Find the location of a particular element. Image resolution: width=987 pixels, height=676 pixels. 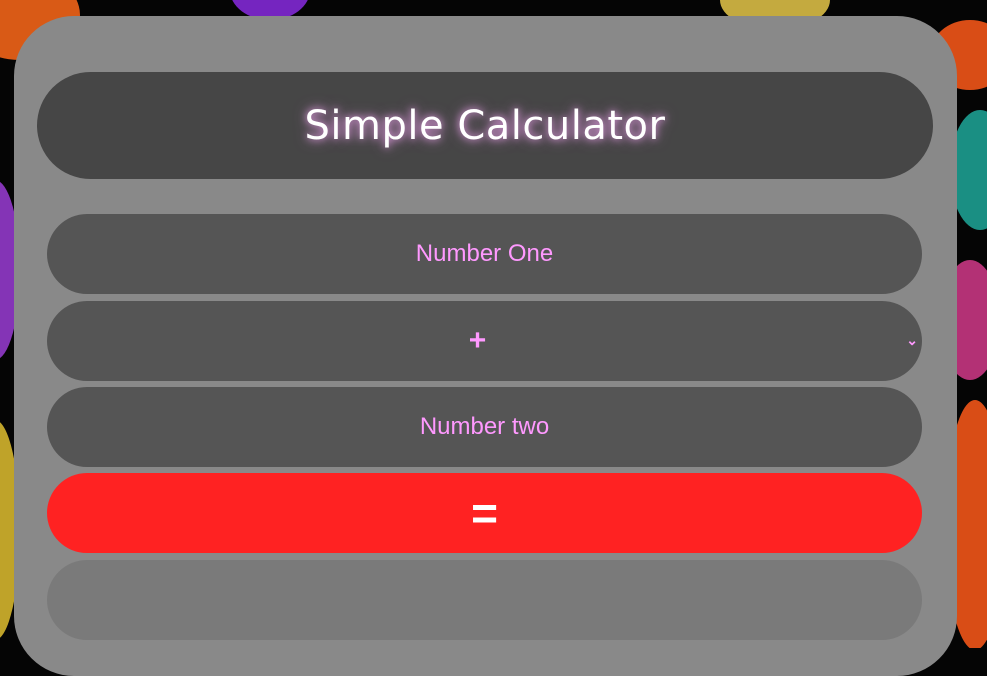

number-one-field is located at coordinates (484, 254).